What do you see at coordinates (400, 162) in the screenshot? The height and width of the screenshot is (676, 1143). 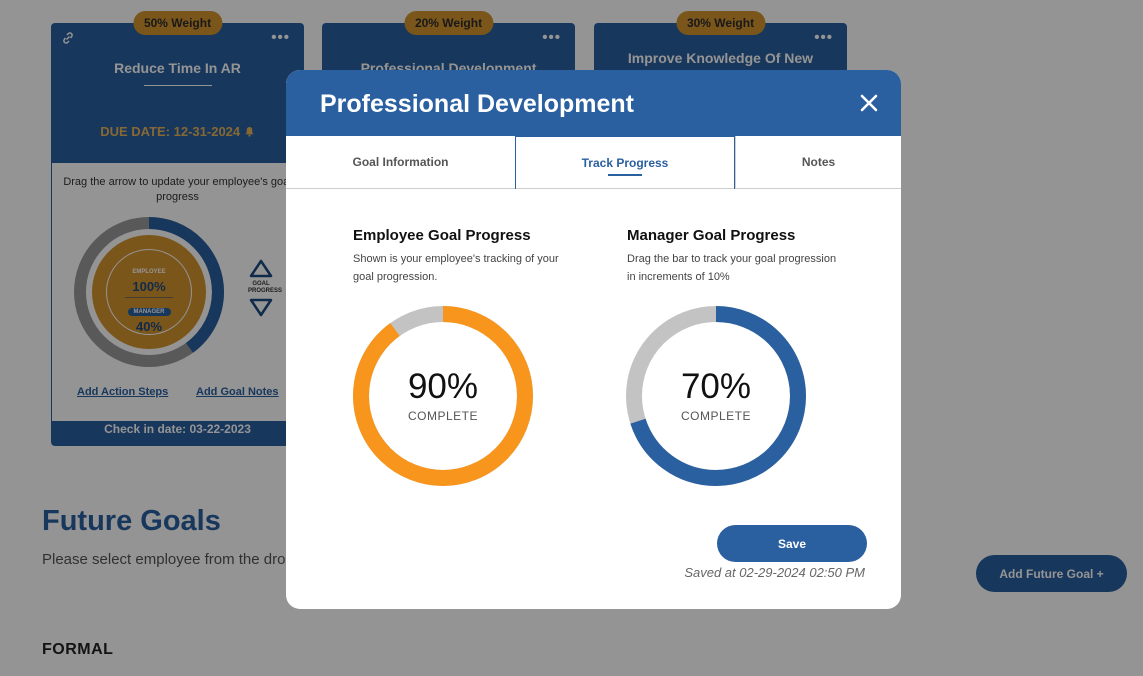 I see `tab-goal-information: Goal Information` at bounding box center [400, 162].